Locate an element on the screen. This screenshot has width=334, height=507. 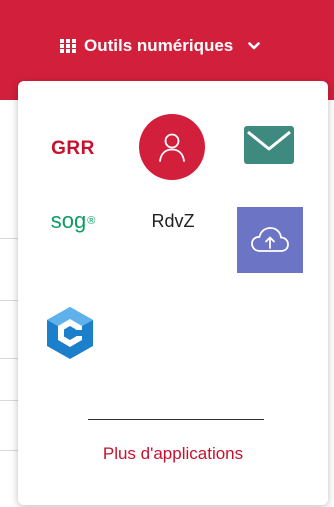
grr-app-link: GRR is located at coordinates (73, 149).